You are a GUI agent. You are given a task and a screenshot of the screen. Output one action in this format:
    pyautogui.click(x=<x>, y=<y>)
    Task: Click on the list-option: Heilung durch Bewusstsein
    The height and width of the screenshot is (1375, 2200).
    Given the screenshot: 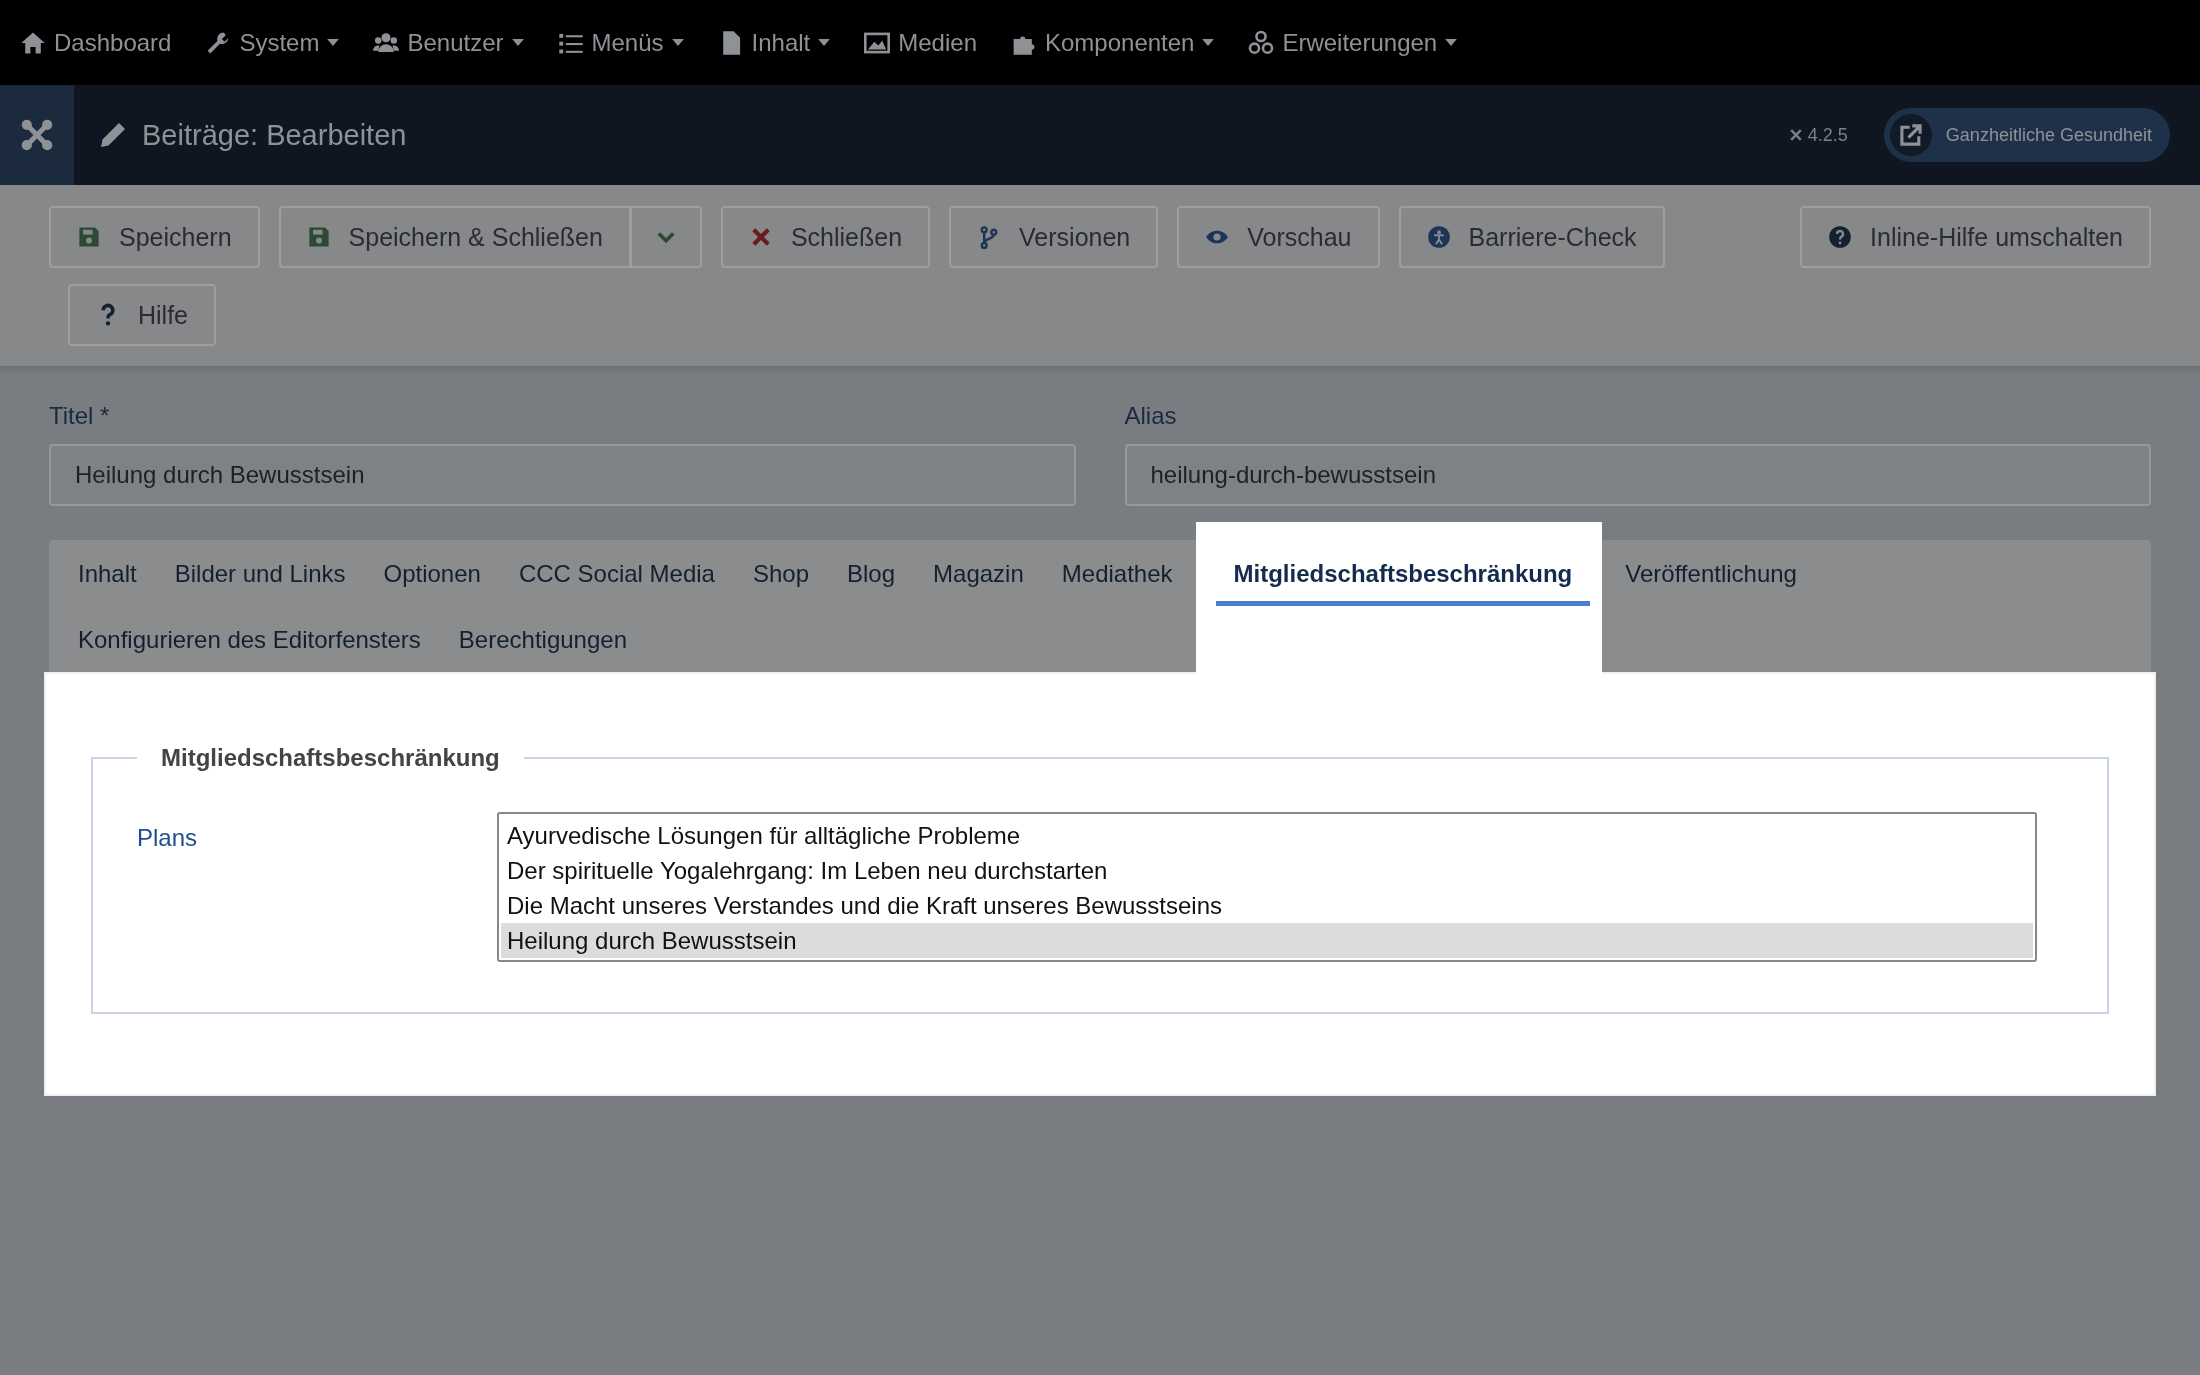 What is the action you would take?
    pyautogui.click(x=1267, y=940)
    